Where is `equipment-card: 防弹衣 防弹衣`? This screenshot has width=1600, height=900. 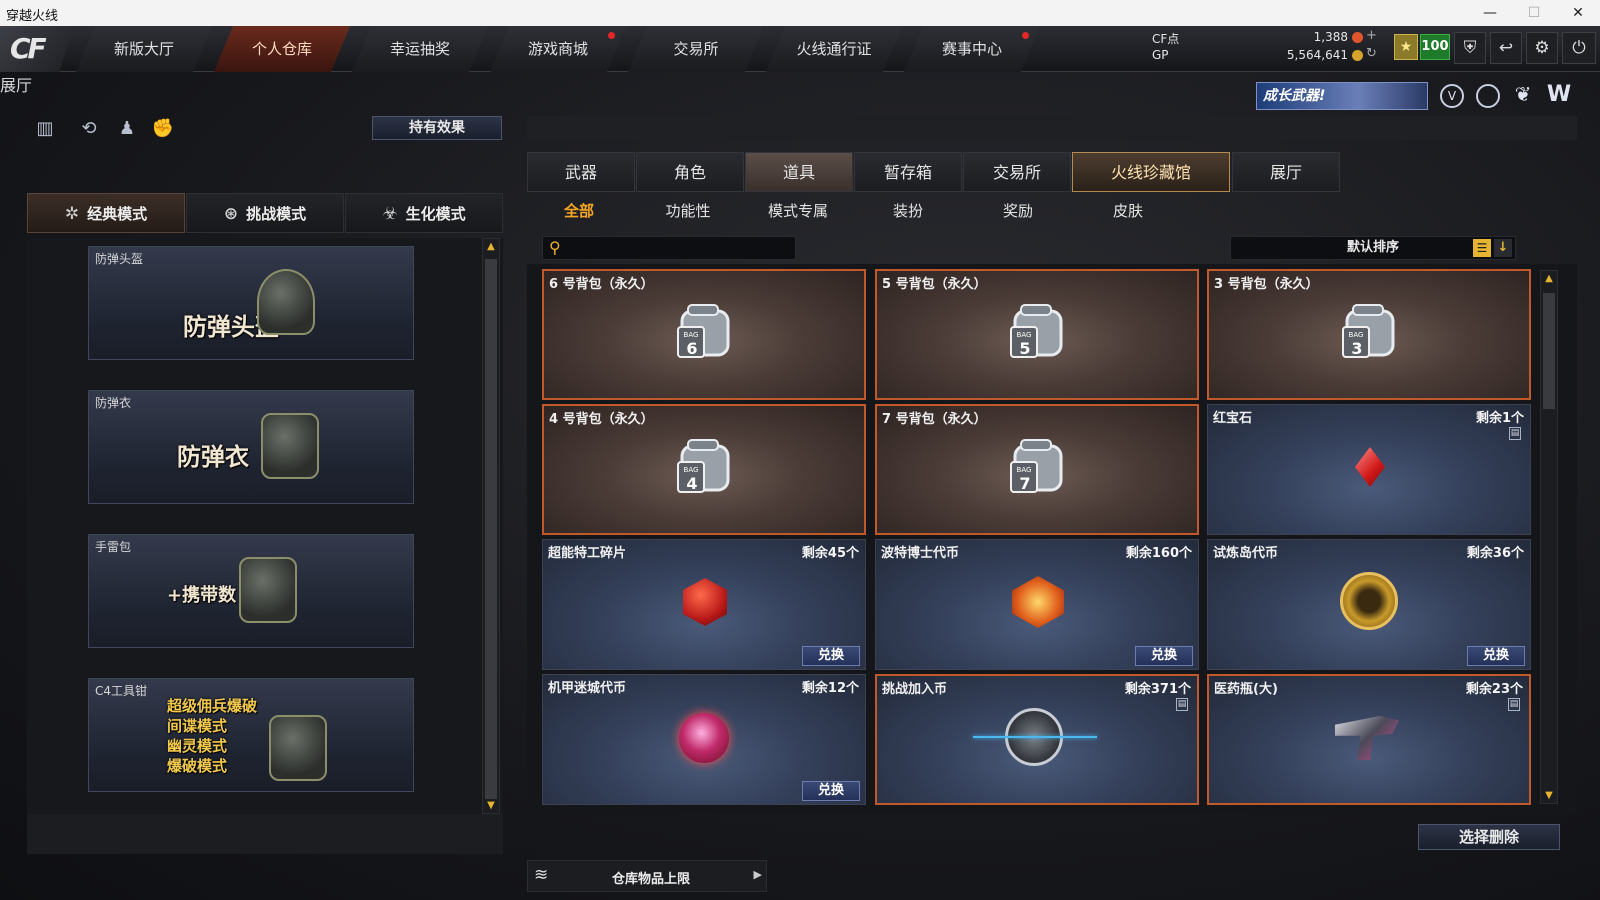 equipment-card: 防弹衣 防弹衣 is located at coordinates (251, 447).